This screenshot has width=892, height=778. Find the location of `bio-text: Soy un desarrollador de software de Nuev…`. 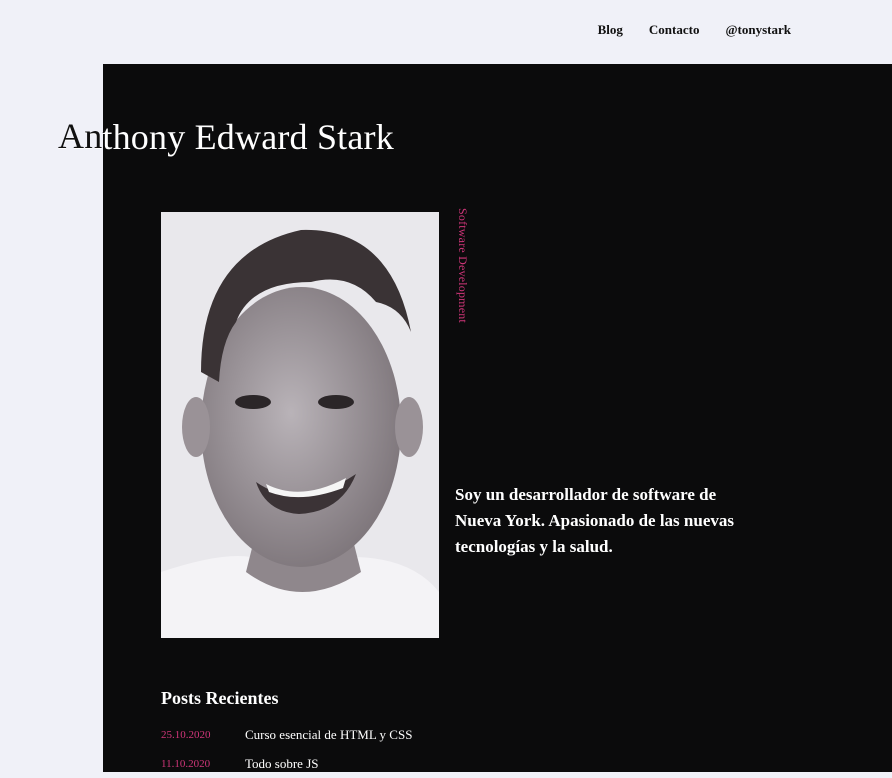

bio-text: Soy un desarrollador de software de Nuev… is located at coordinates (594, 520).